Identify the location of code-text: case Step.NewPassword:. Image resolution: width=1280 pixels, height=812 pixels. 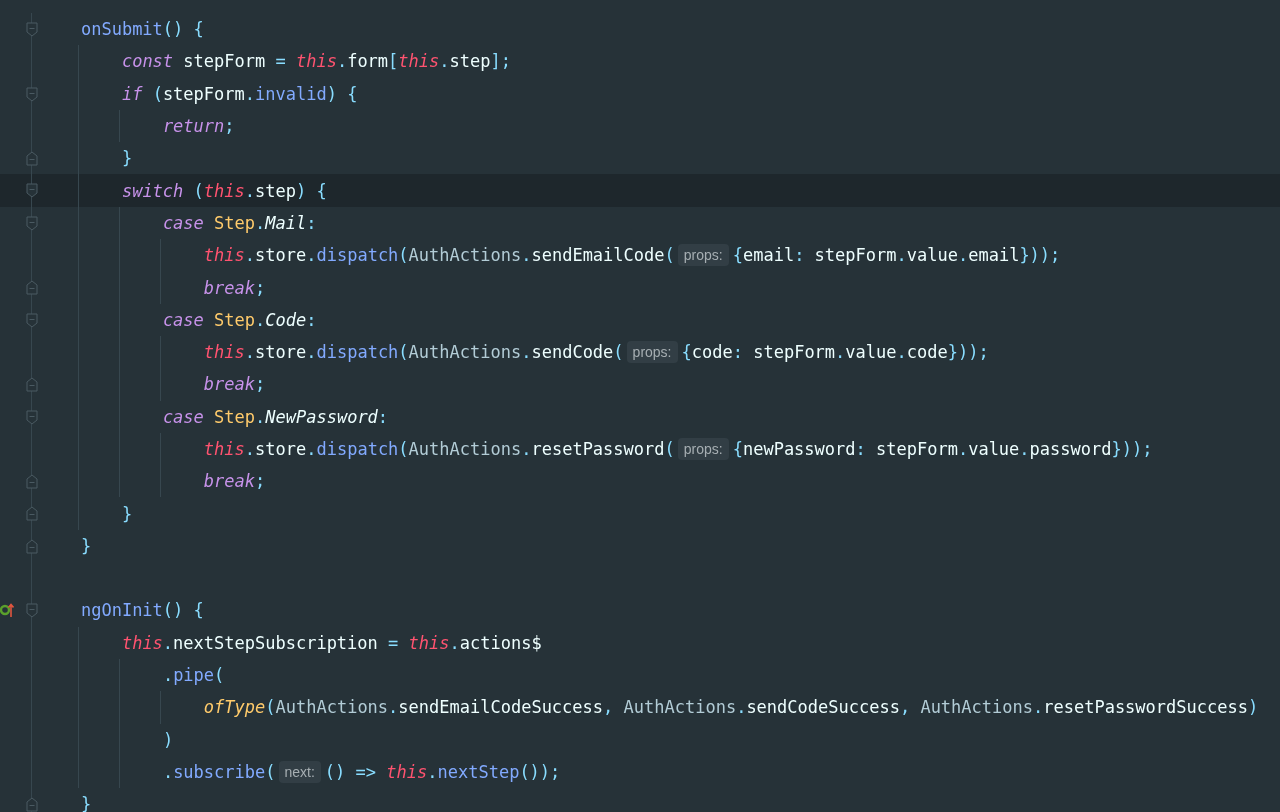
(275, 416).